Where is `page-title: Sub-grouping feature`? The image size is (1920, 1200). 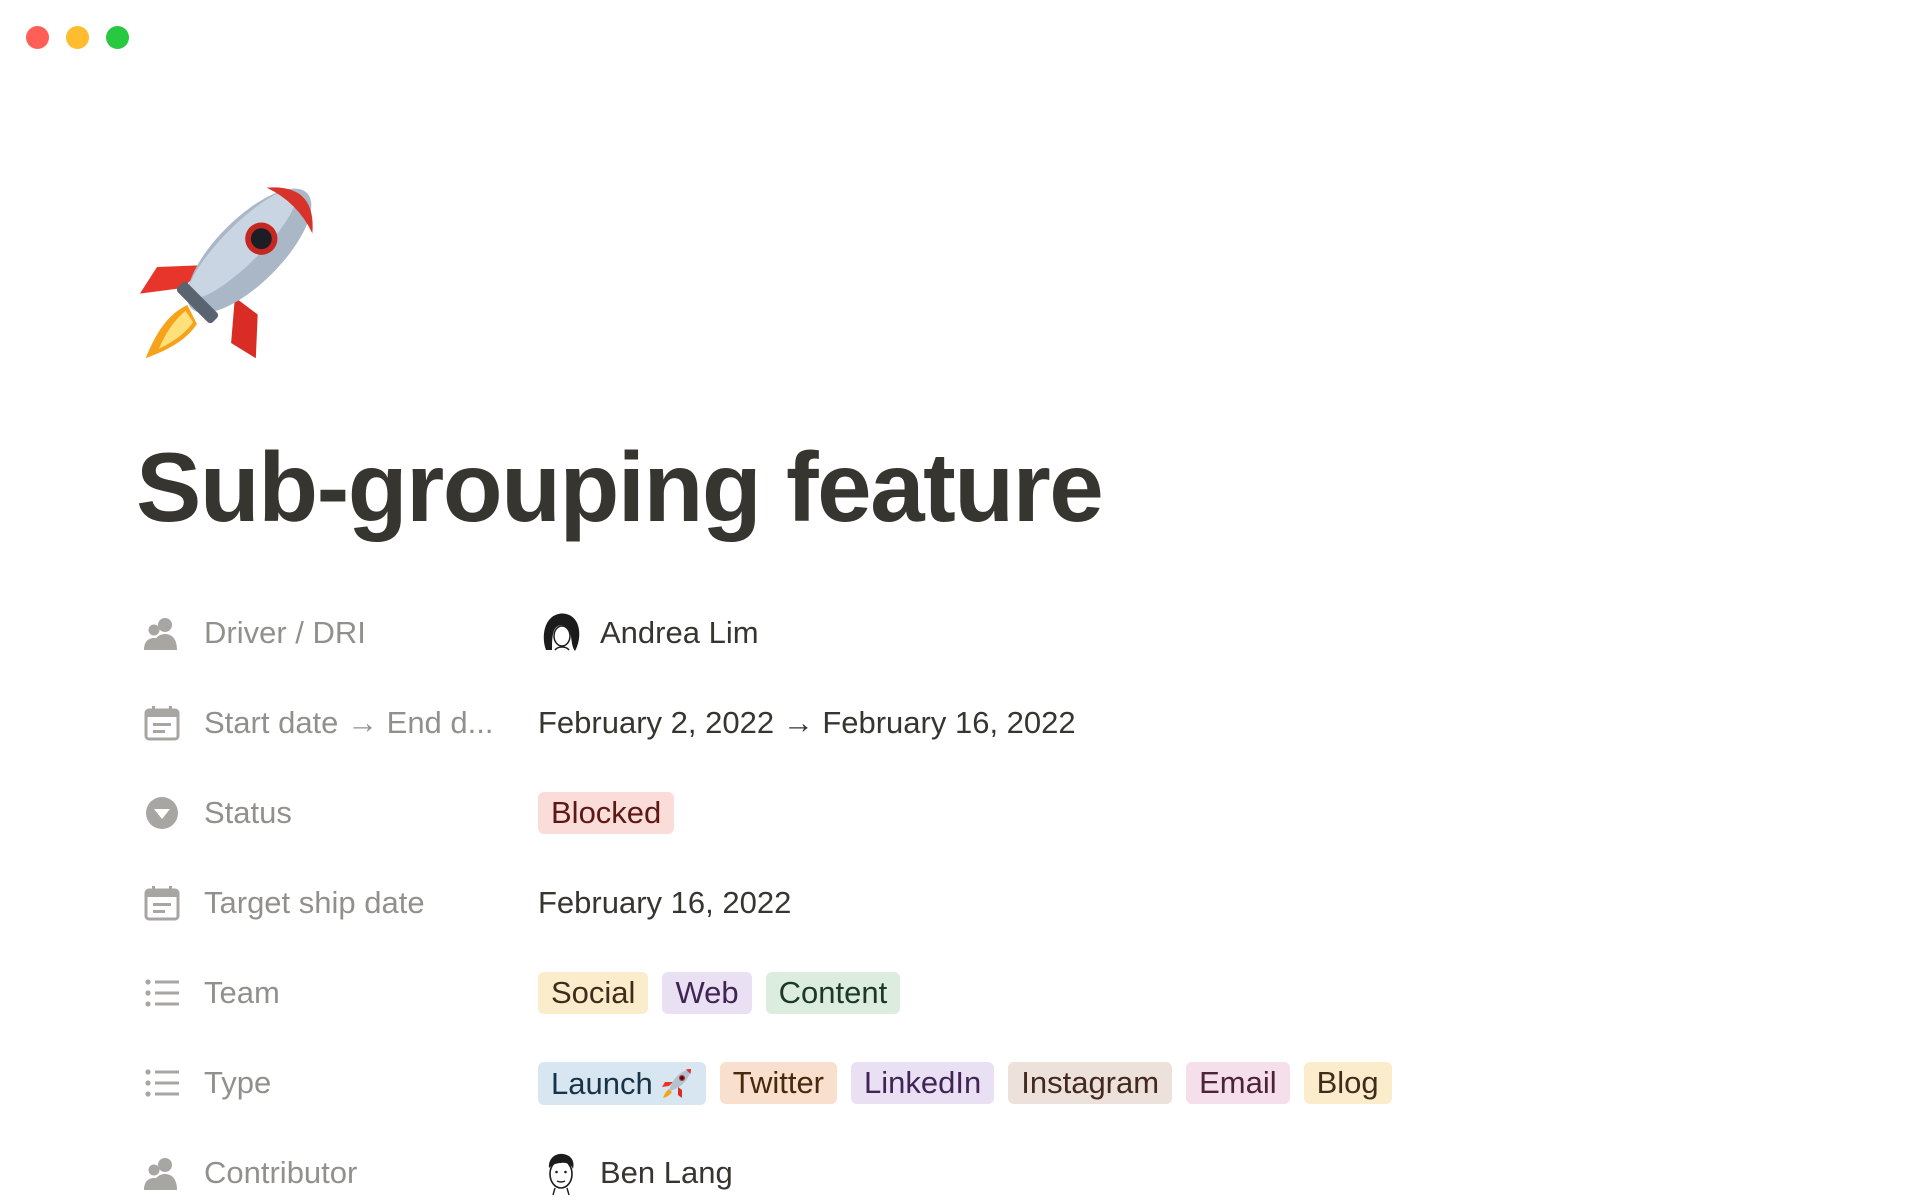
page-title: Sub-grouping feature is located at coordinates (620, 487).